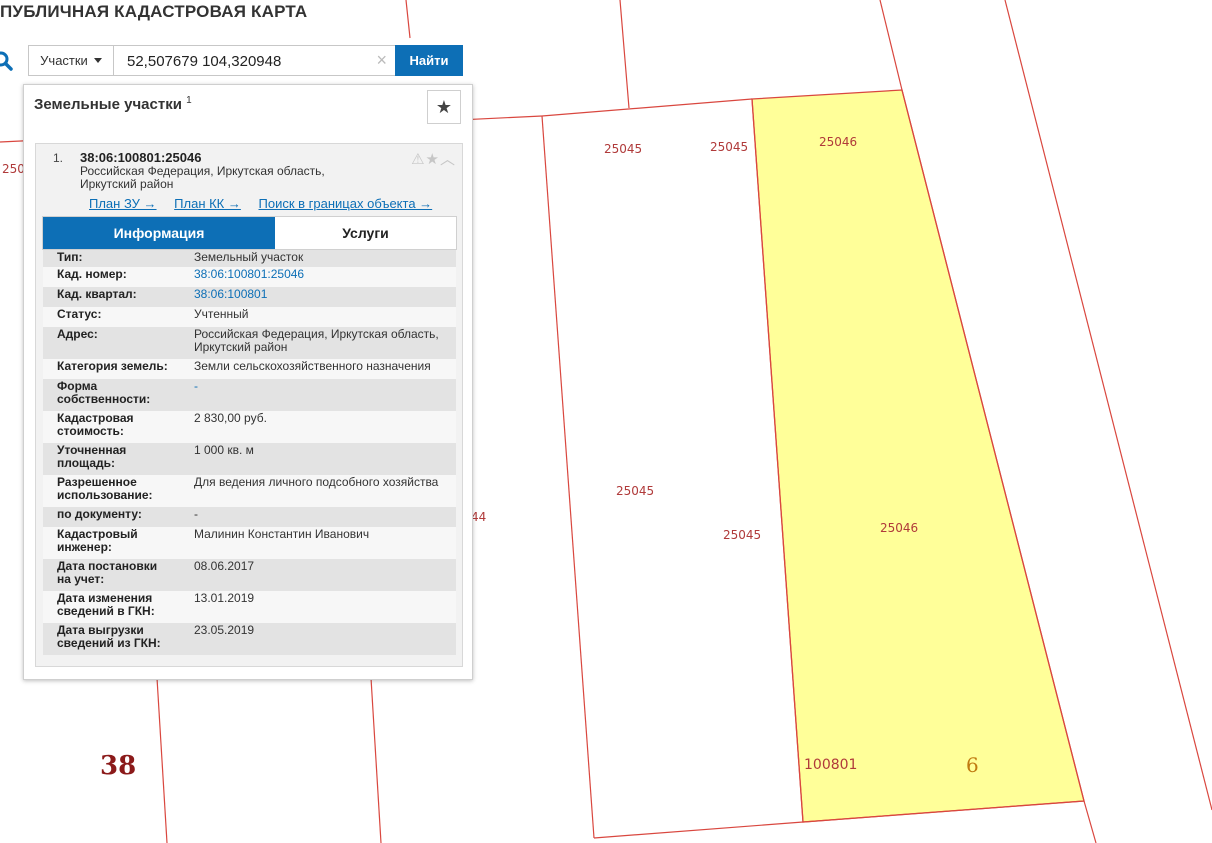 This screenshot has height=843, width=1212. I want to click on app-title: ПУБЛИЧНАЯ КАДАСТРОВАЯ КАРТА, so click(154, 11).